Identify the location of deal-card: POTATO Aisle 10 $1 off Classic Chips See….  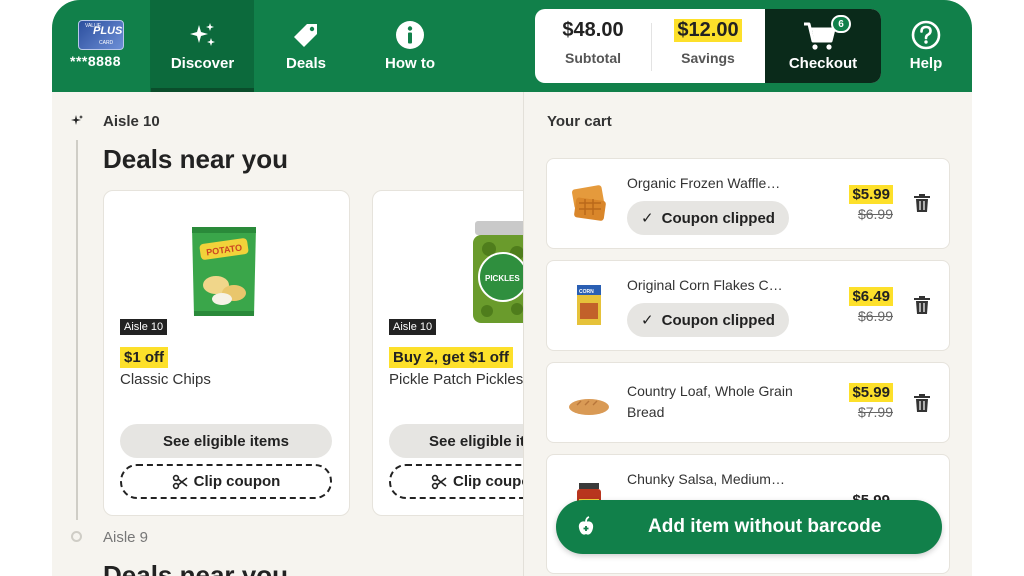
(226, 353).